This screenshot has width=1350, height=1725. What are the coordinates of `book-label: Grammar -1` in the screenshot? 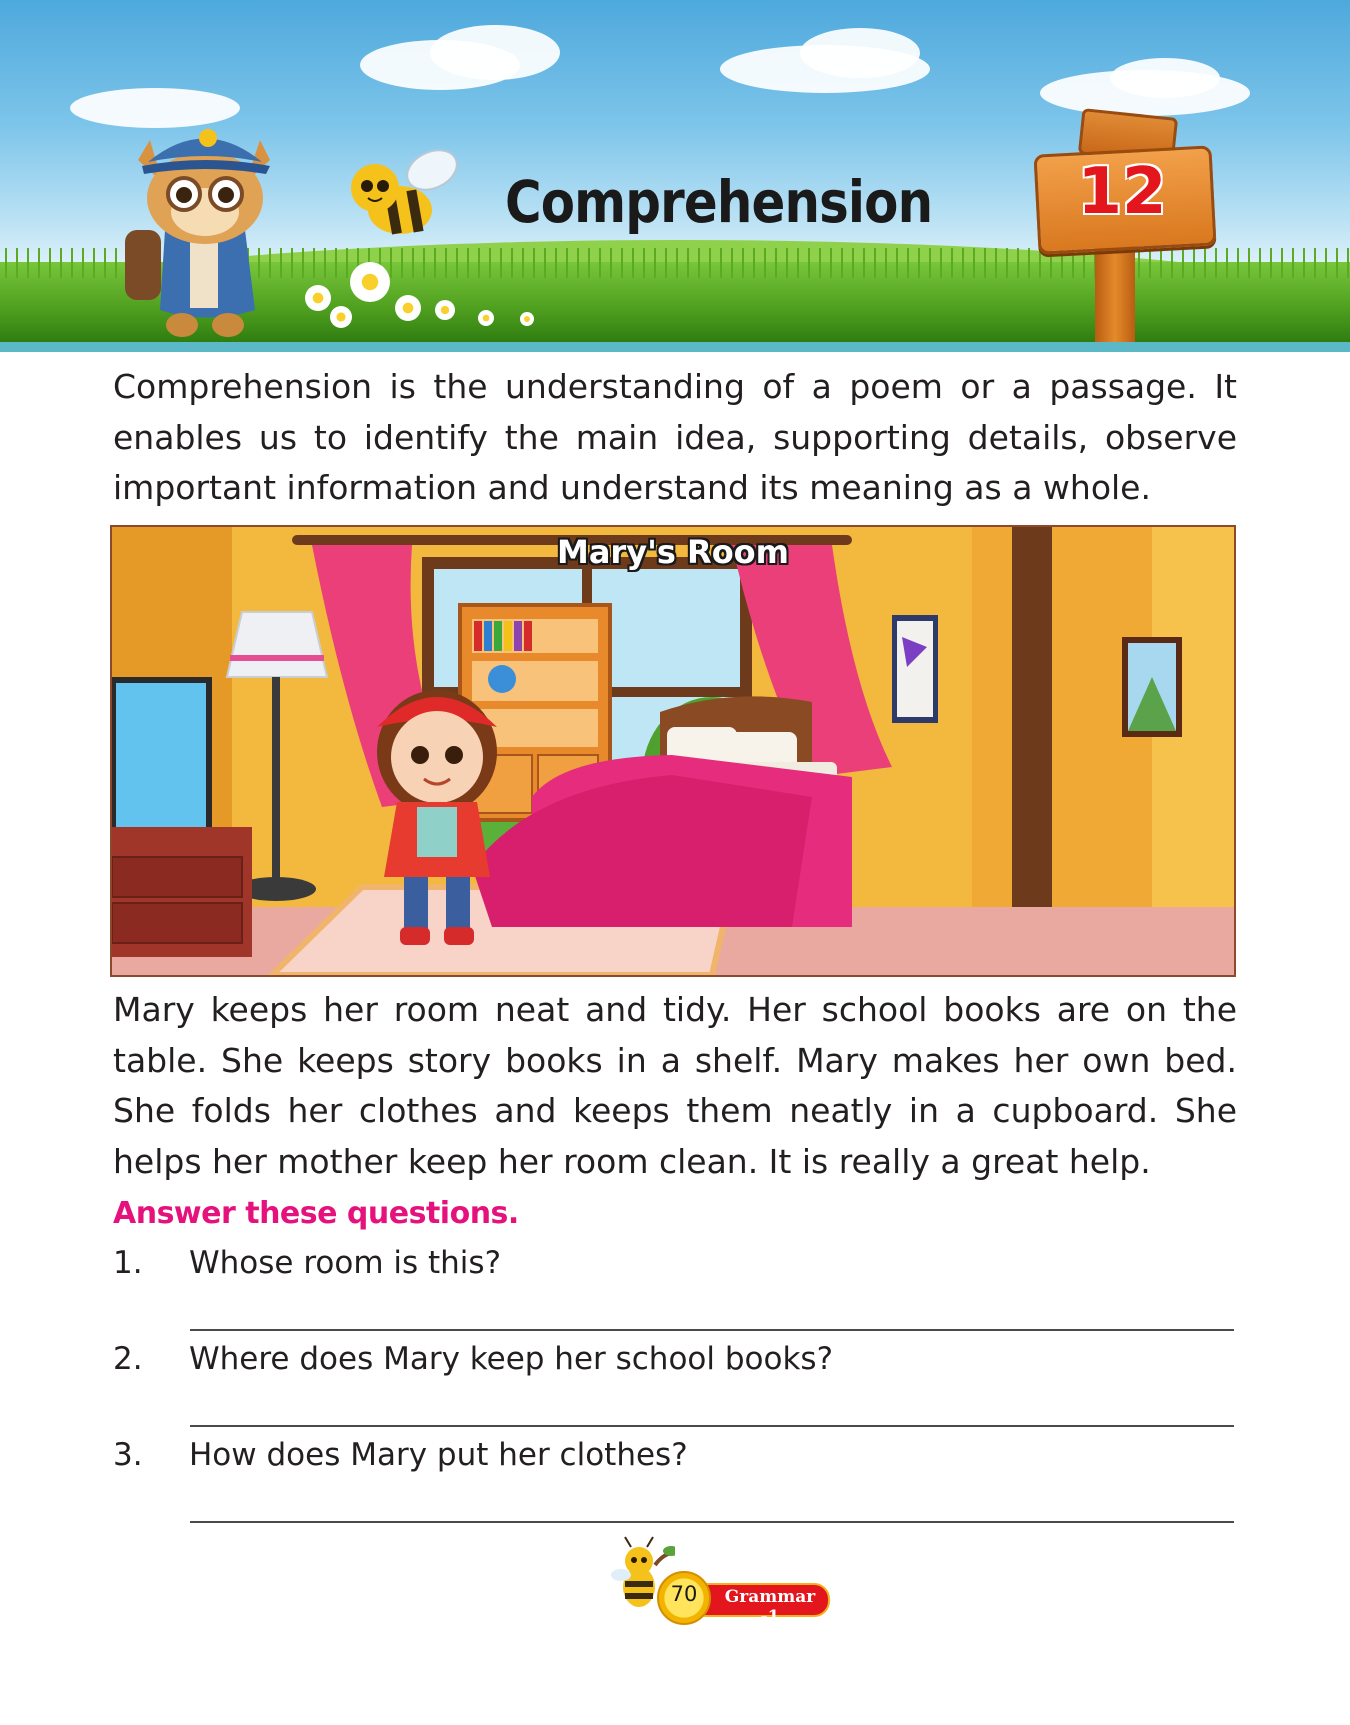 It's located at (770, 1607).